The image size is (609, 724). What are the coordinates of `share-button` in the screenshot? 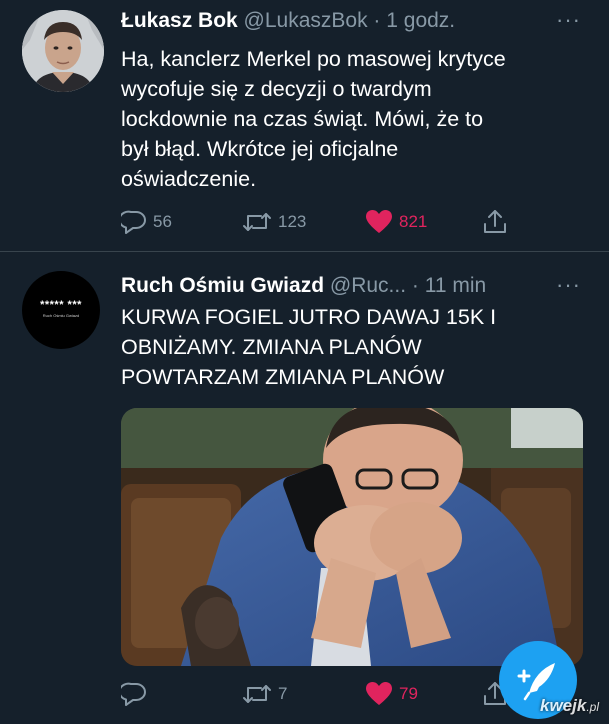 It's located at (495, 222).